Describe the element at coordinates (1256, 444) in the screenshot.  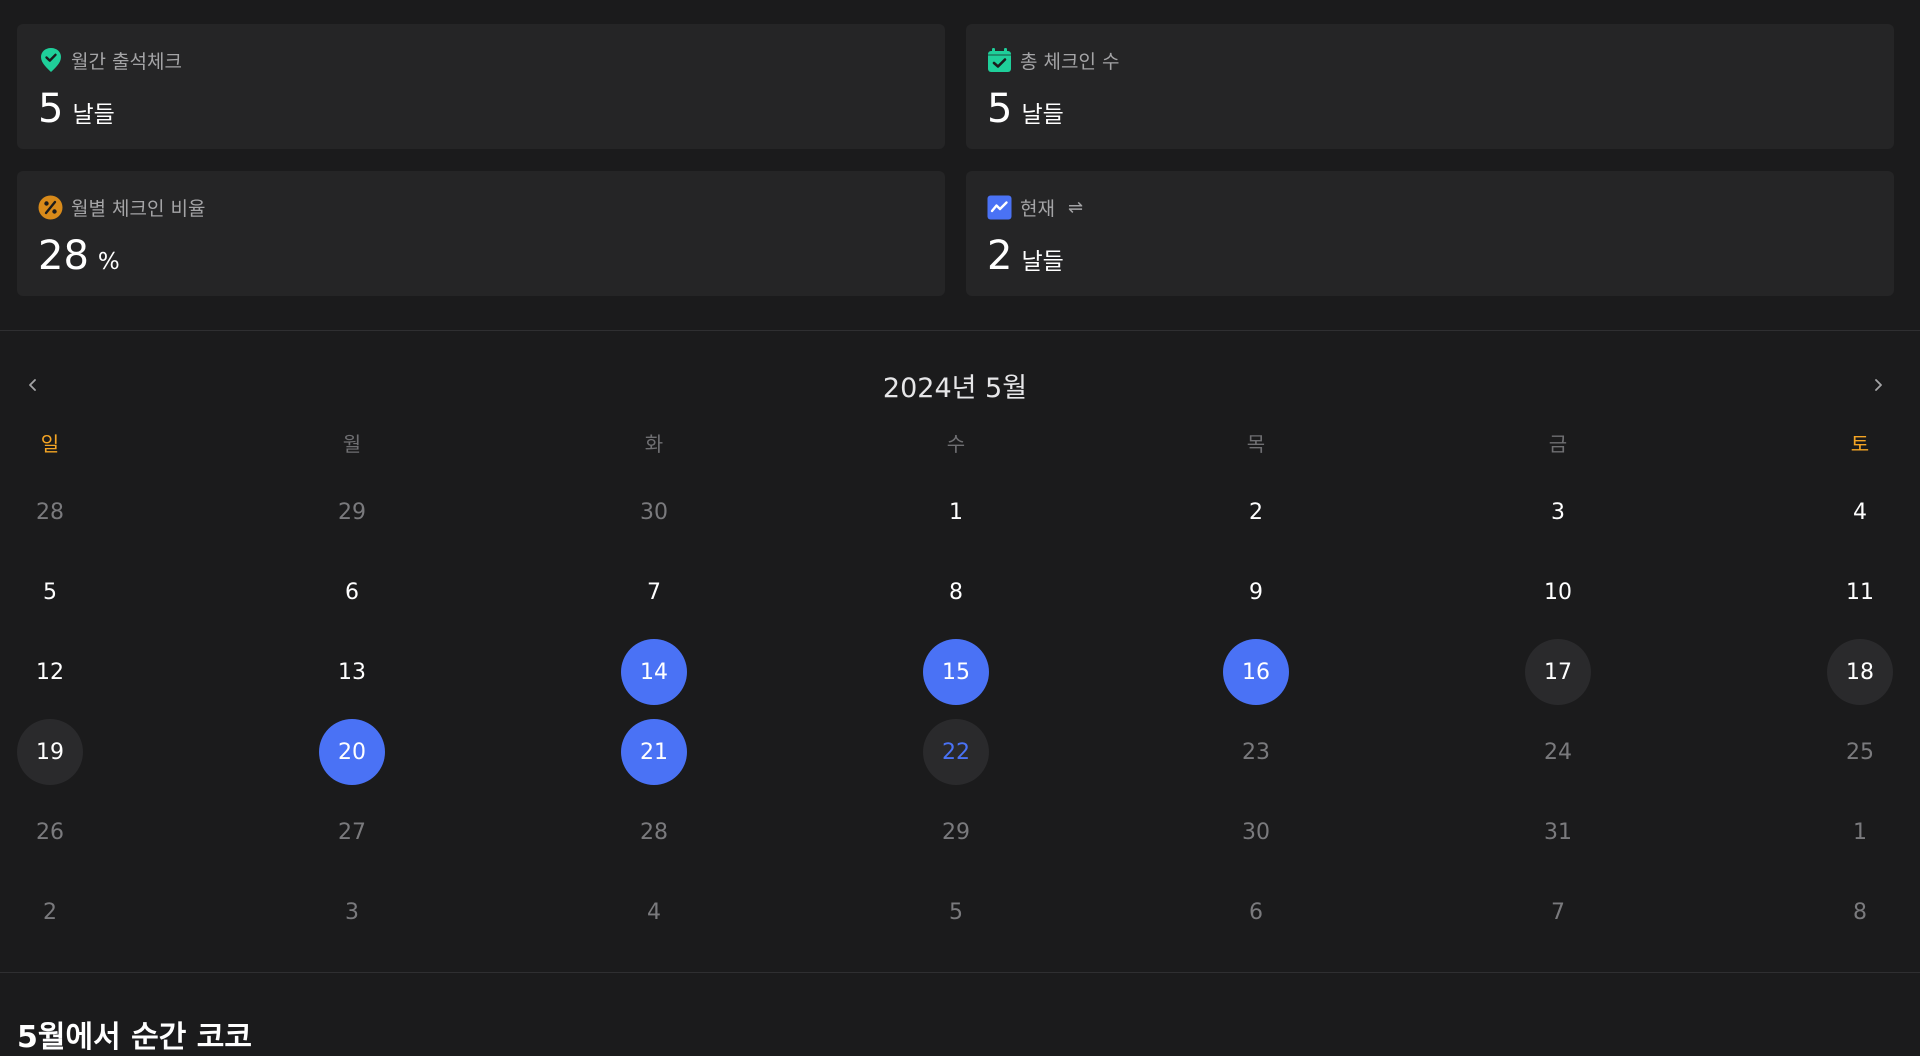
I see `weekday-label: 목` at that location.